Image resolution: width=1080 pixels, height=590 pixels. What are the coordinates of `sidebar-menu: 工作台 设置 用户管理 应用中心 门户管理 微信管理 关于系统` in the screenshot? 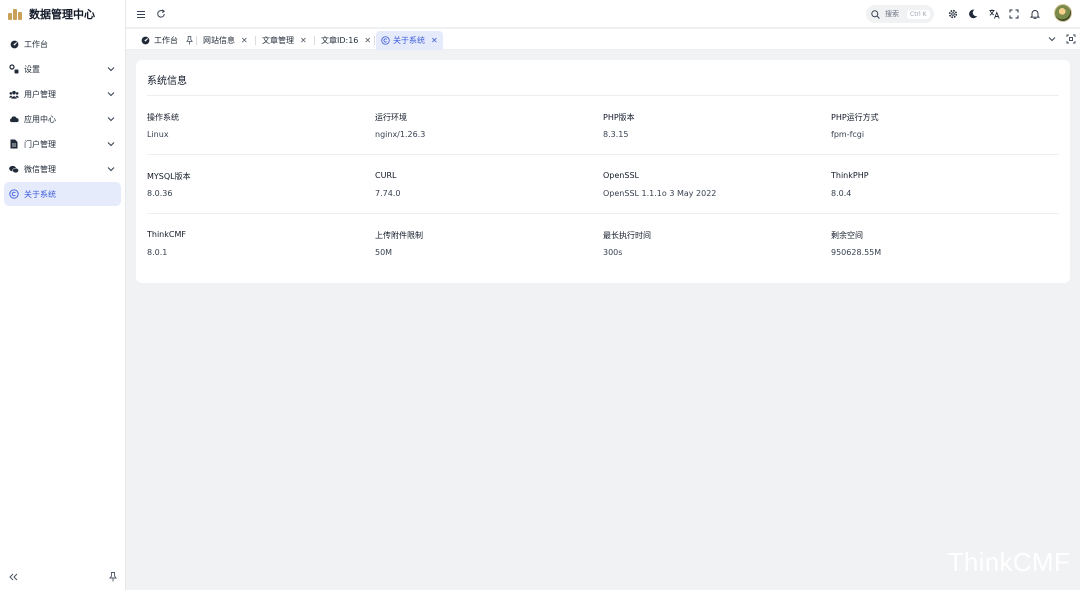 It's located at (62, 119).